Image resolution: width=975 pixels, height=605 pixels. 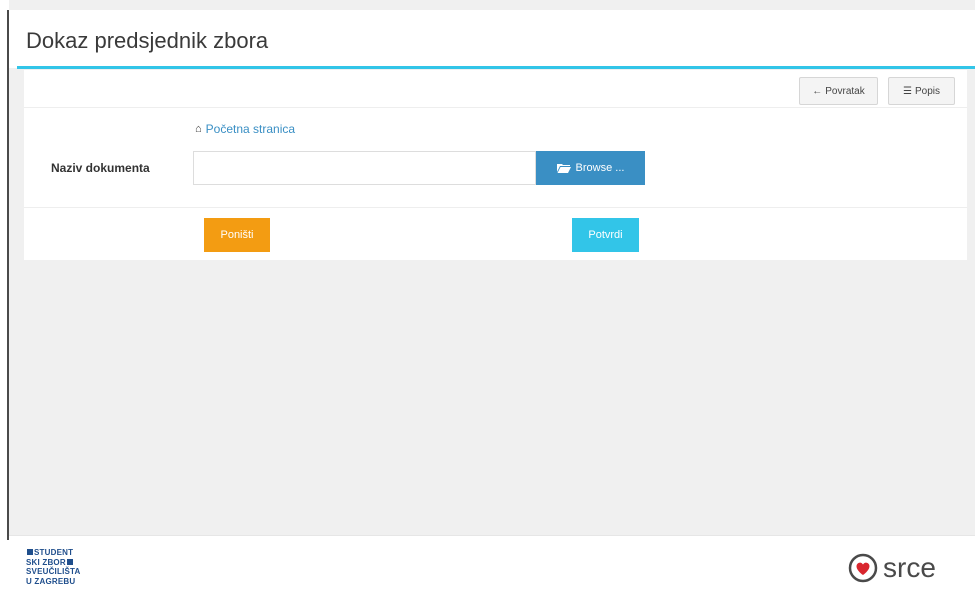 What do you see at coordinates (364, 168) in the screenshot?
I see `document-file-input` at bounding box center [364, 168].